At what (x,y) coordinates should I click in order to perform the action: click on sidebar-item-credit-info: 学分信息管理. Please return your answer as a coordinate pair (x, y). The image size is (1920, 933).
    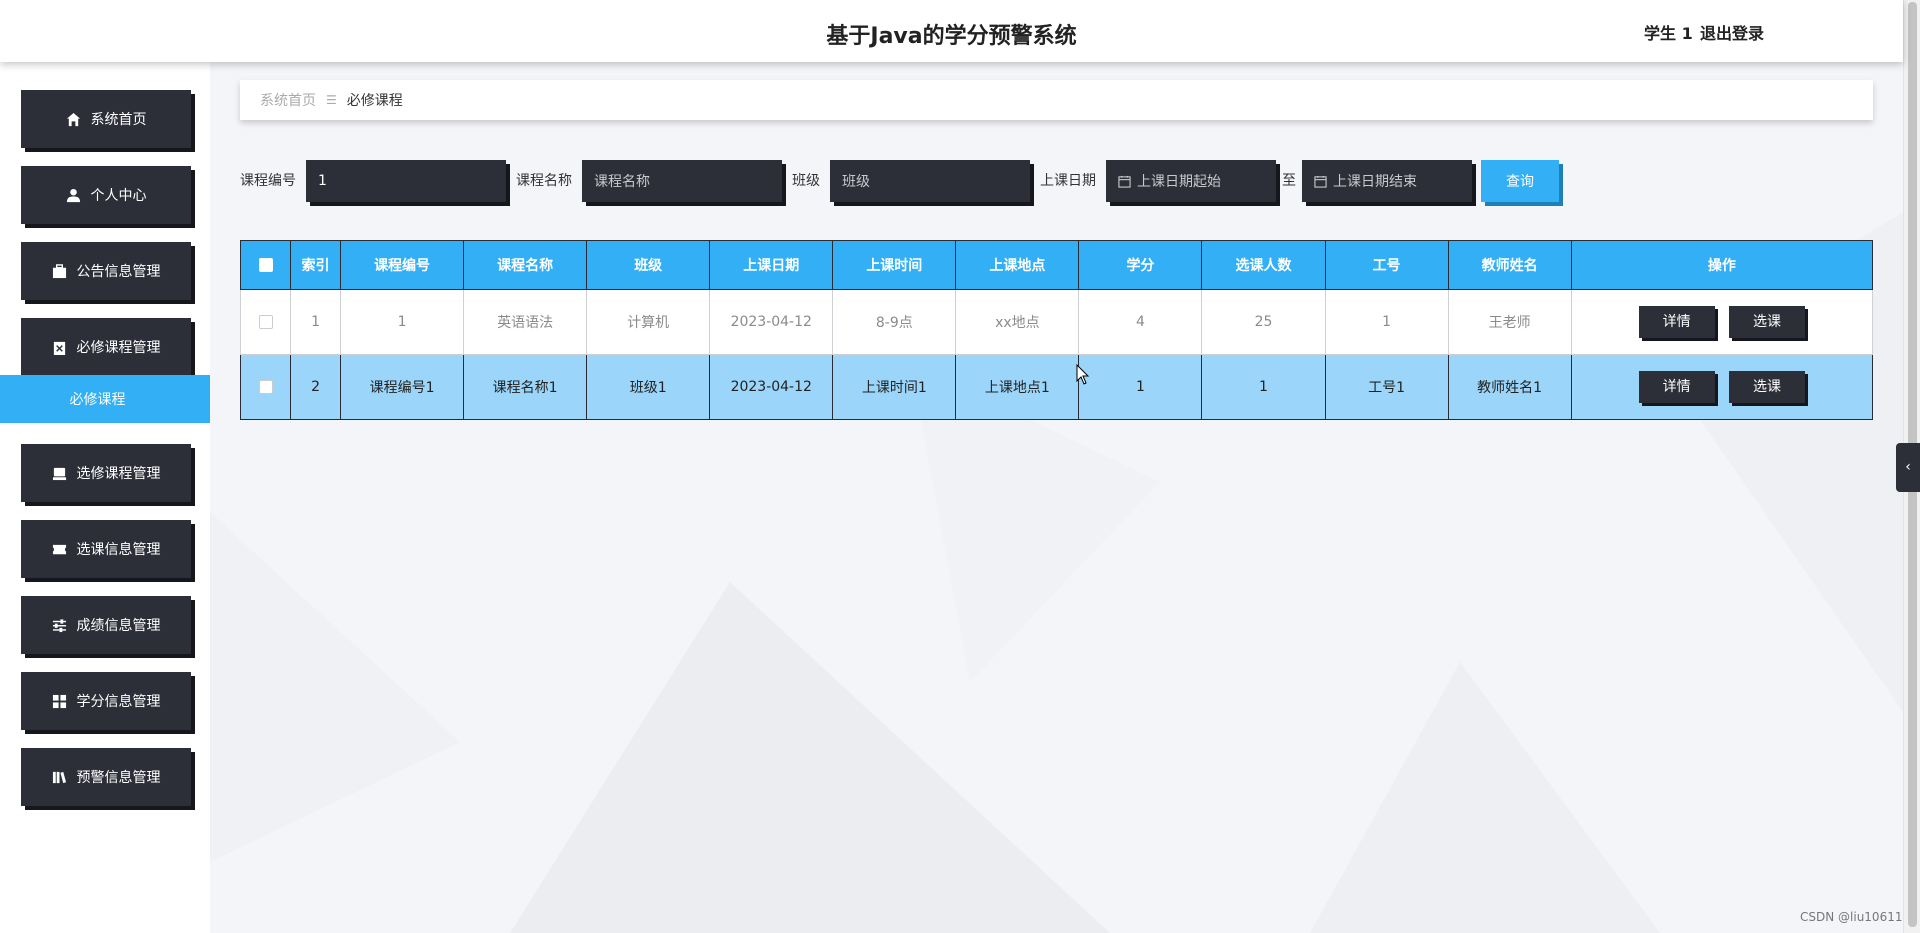
    Looking at the image, I should click on (106, 701).